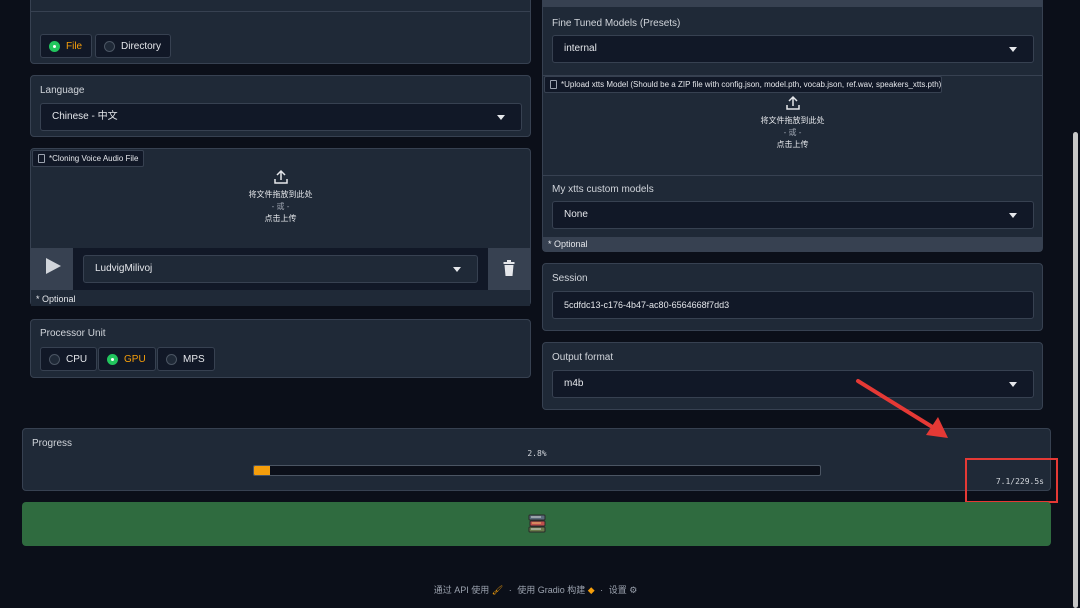  I want to click on cloning-voice-upload-area: 将文件拖放到此处 - 或 - 点击上传, so click(280, 207).